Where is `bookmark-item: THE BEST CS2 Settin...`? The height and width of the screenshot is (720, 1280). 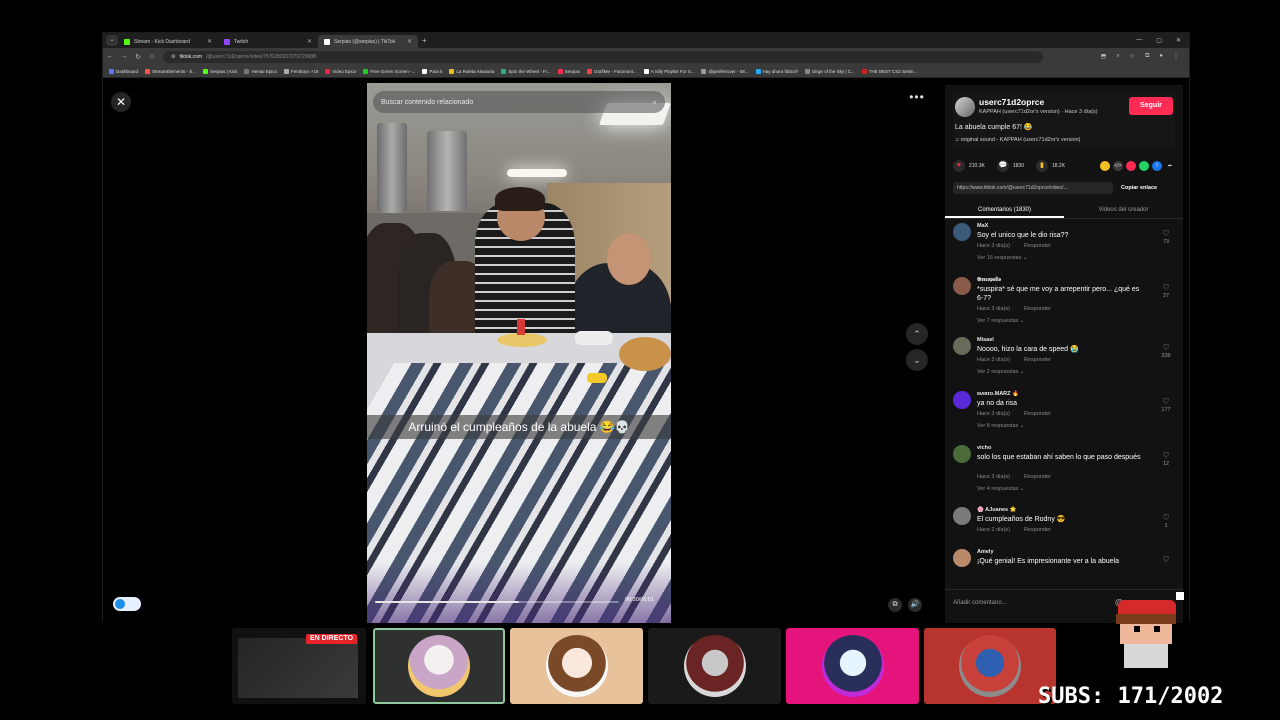
bookmark-item: THE BEST CS2 Settin... is located at coordinates (889, 71).